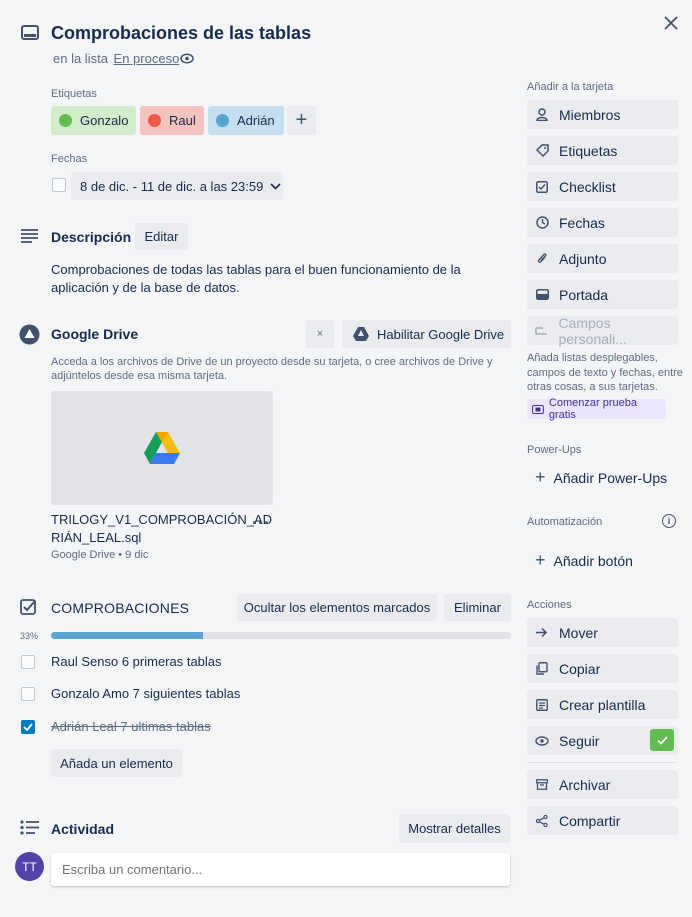  Describe the element at coordinates (181, 33) in the screenshot. I see `card-title: Comprobaciones de las tablas` at that location.